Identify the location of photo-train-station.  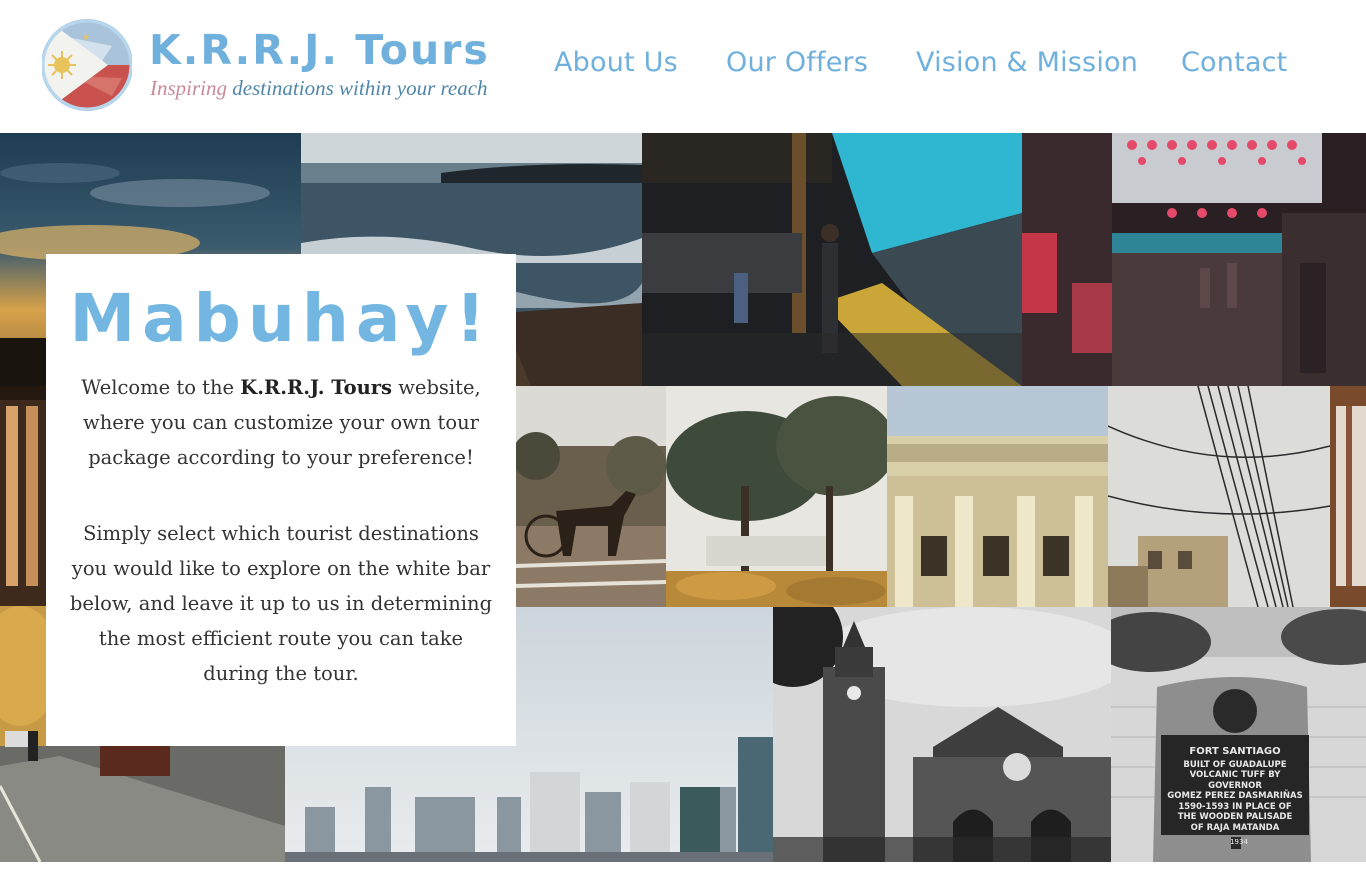
(832, 259).